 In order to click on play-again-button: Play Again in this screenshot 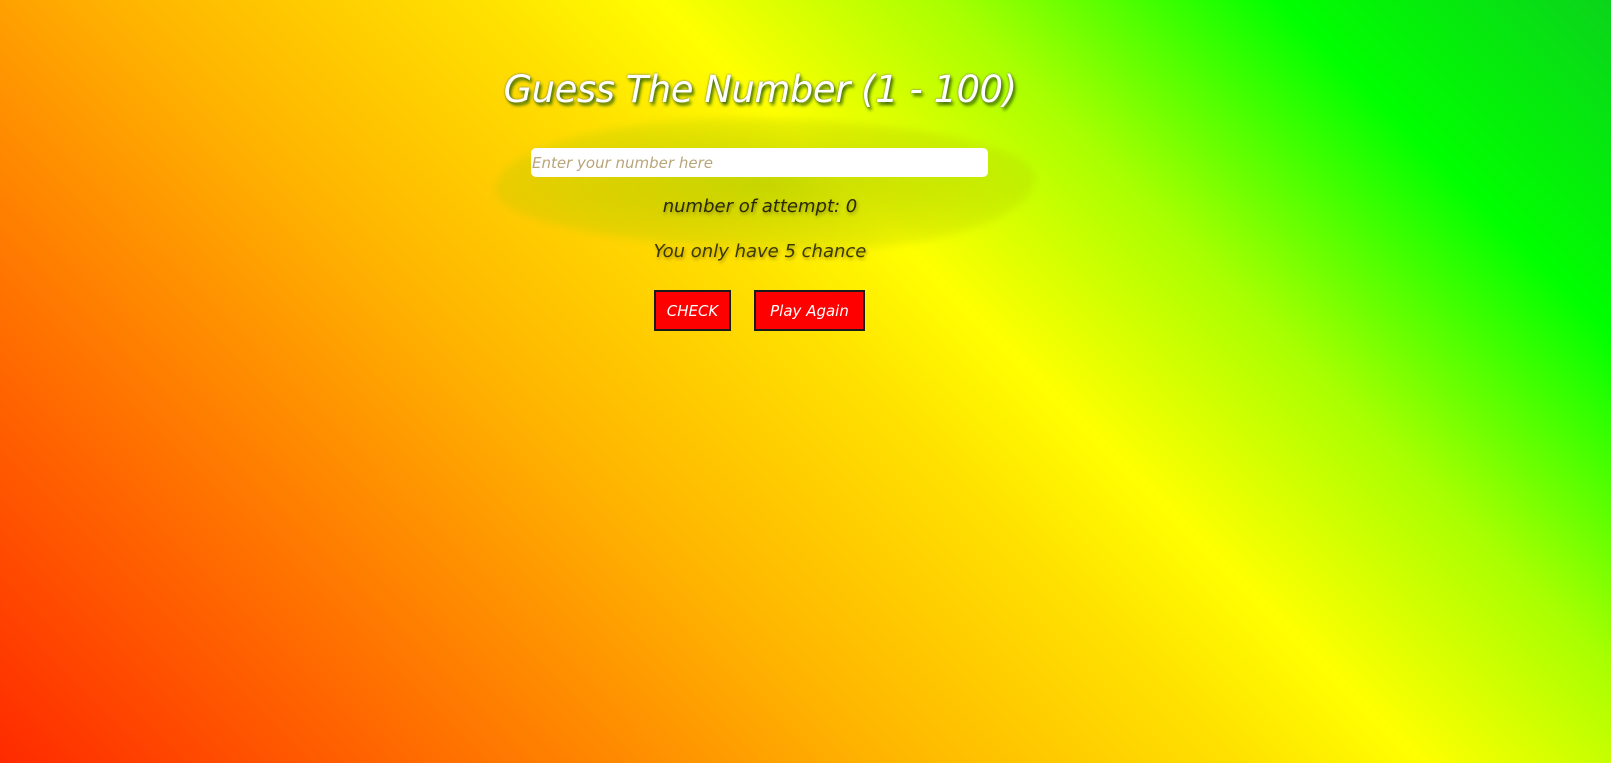, I will do `click(809, 310)`.